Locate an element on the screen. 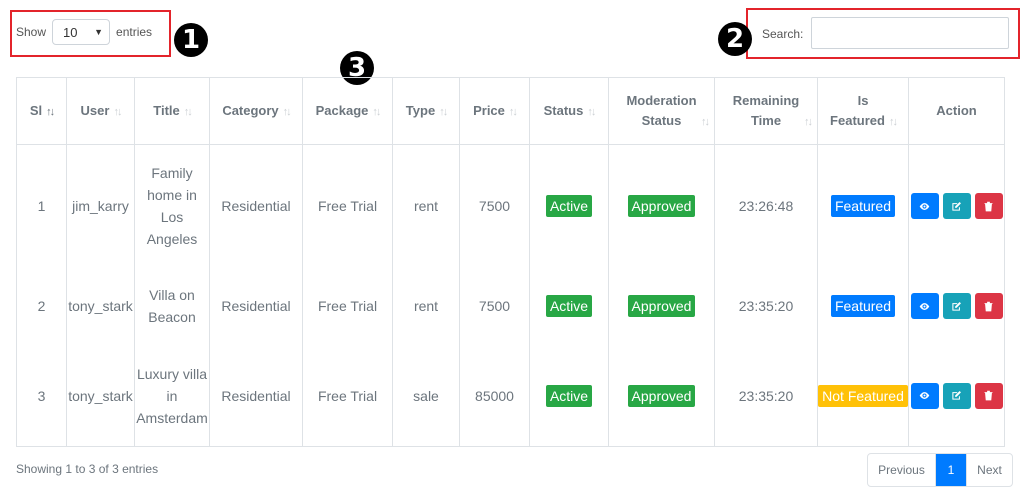 The height and width of the screenshot is (499, 1025). pagination-page-1: 1 is located at coordinates (951, 470).